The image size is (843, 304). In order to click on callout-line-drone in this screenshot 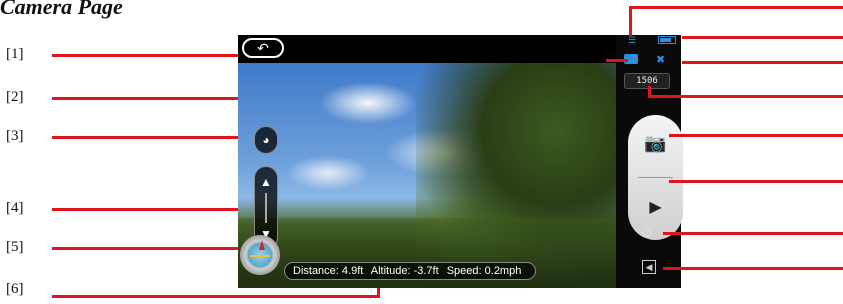, I will do `click(762, 62)`.